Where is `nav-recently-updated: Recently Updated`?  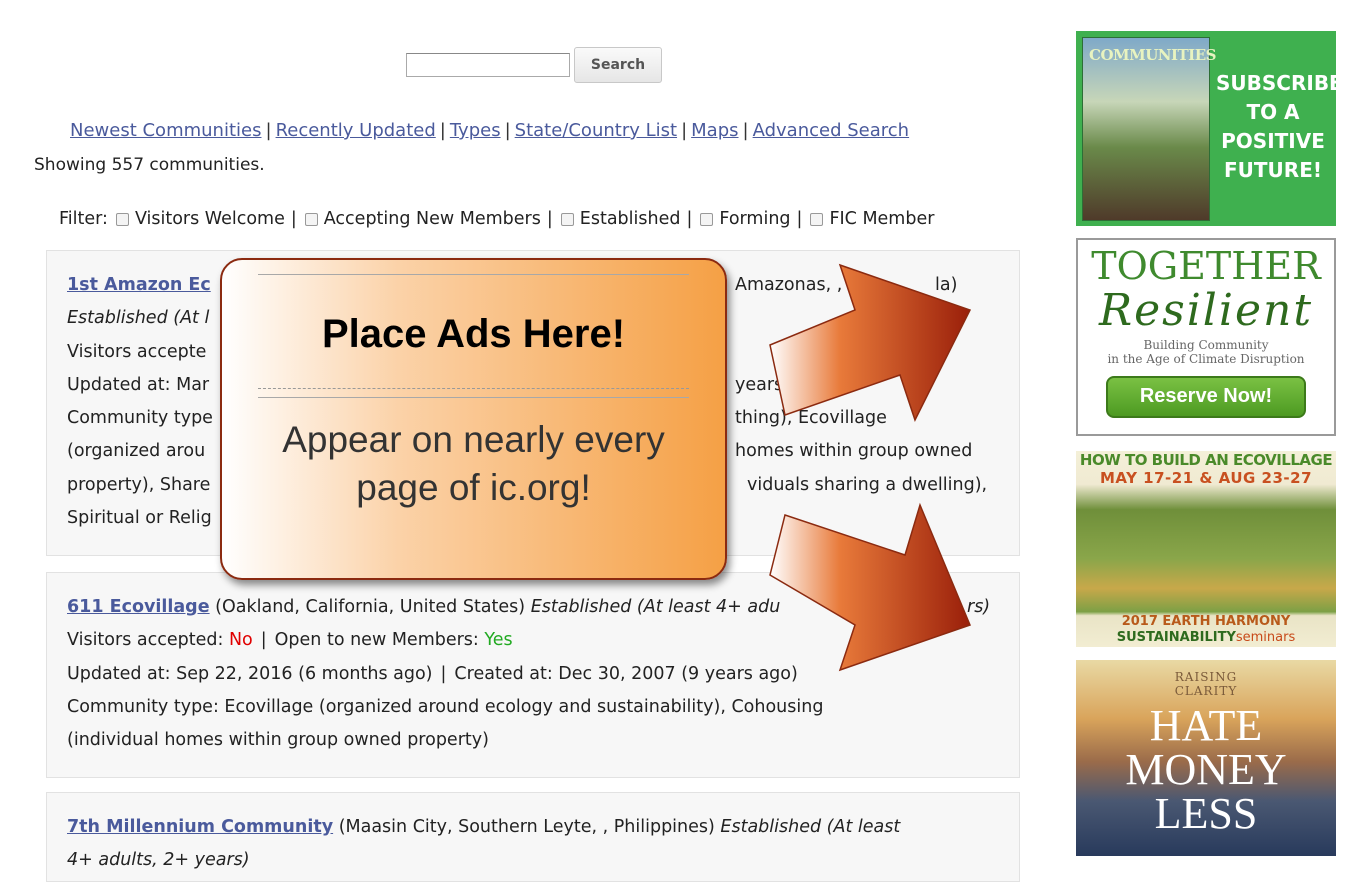
nav-recently-updated: Recently Updated is located at coordinates (356, 130).